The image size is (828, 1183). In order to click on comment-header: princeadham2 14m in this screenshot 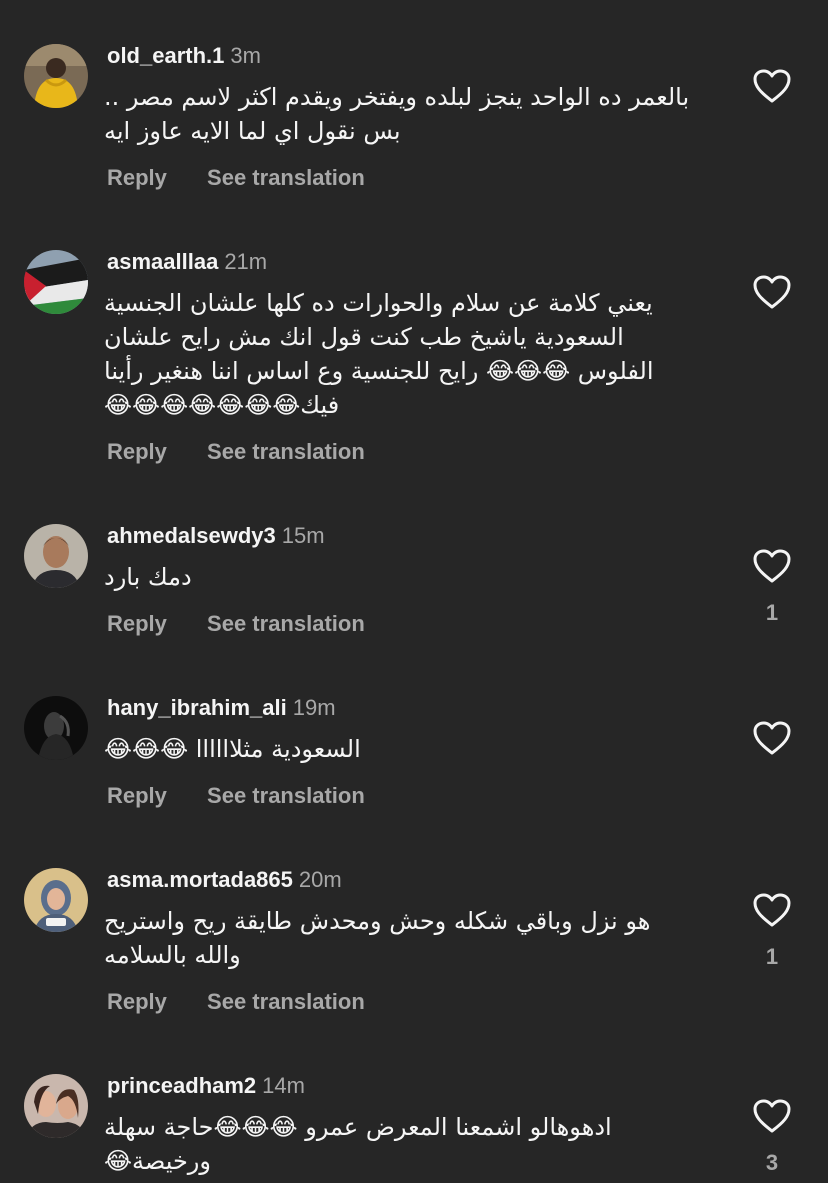, I will do `click(206, 1087)`.